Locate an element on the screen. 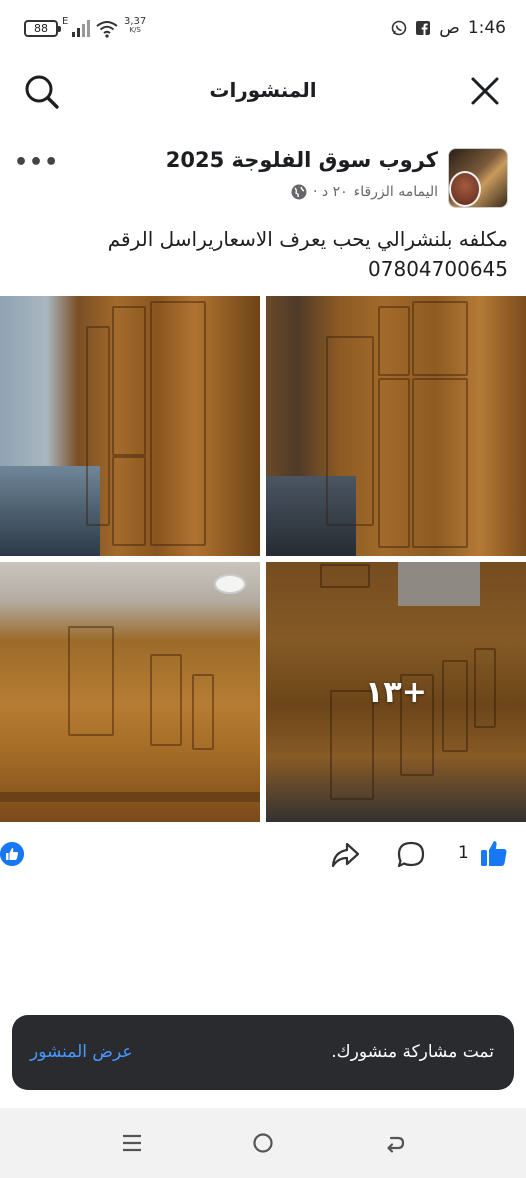  page-title: المنشورات is located at coordinates (263, 90).